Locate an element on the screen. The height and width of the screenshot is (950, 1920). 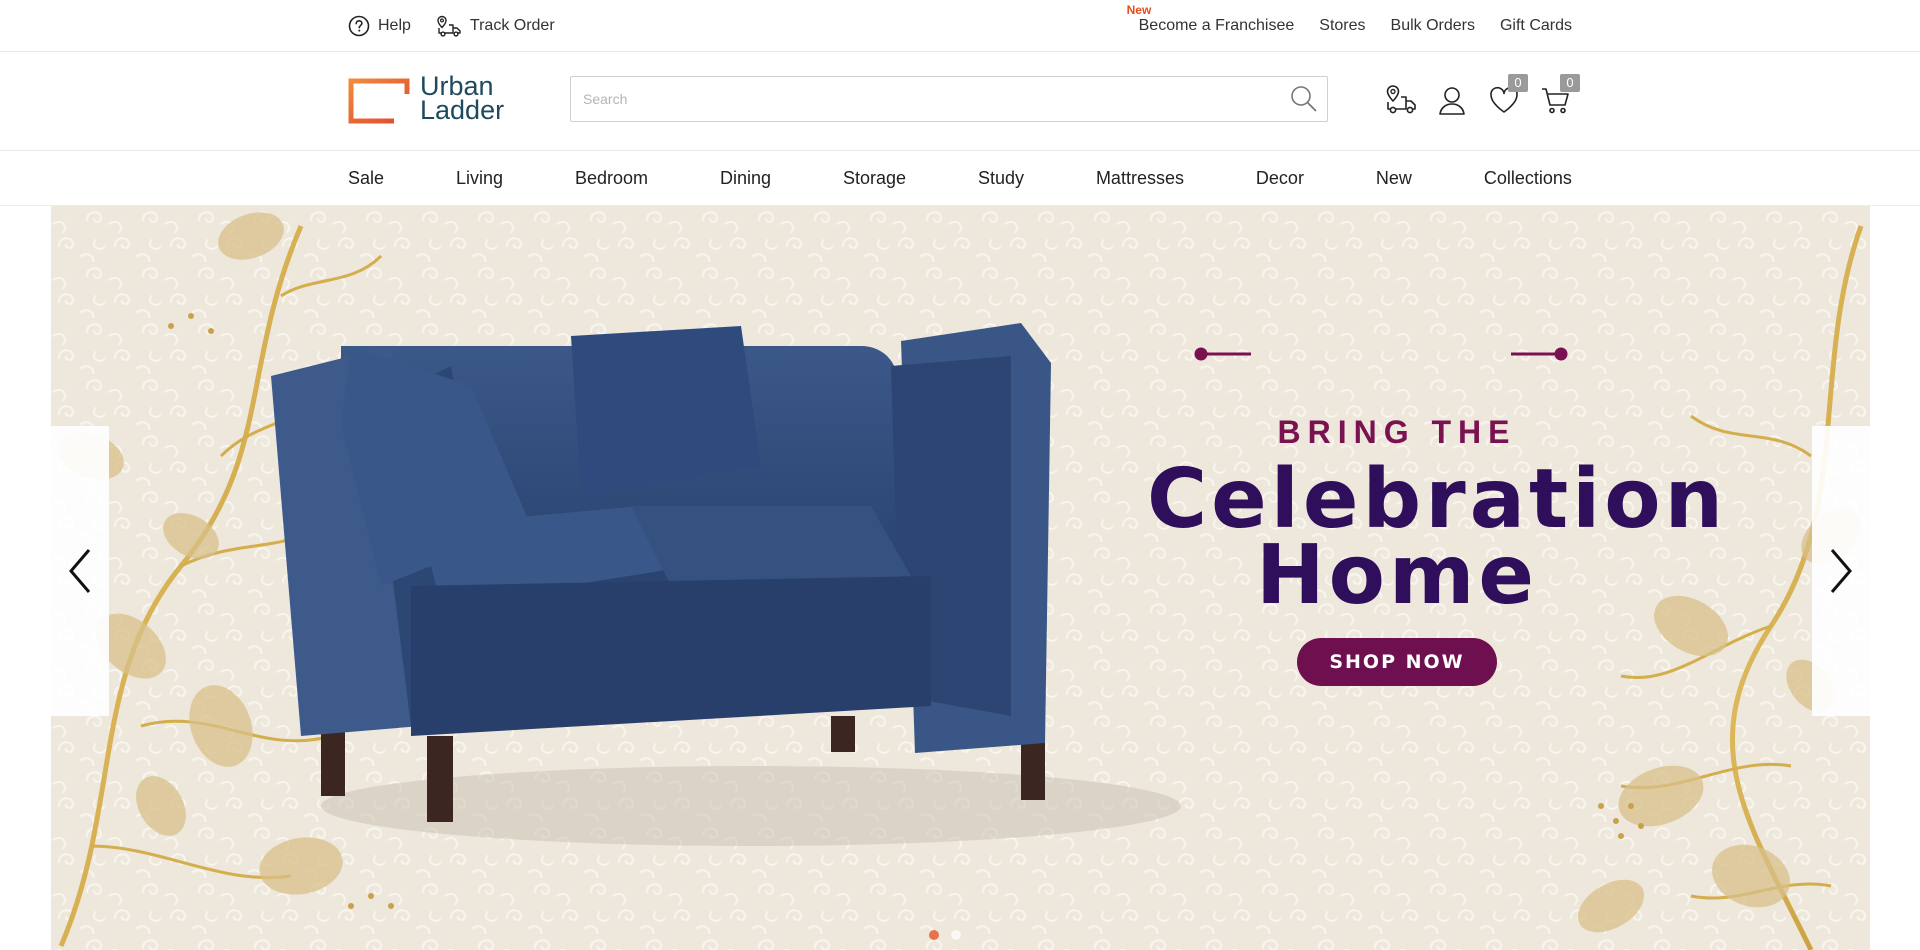
chevron-left-icon is located at coordinates (80, 571).